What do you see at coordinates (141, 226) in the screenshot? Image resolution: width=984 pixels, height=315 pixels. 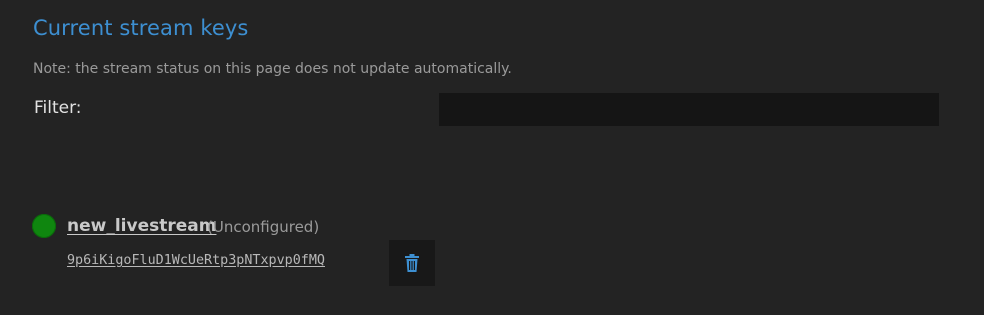 I see `stream-name-link: new_livestream` at bounding box center [141, 226].